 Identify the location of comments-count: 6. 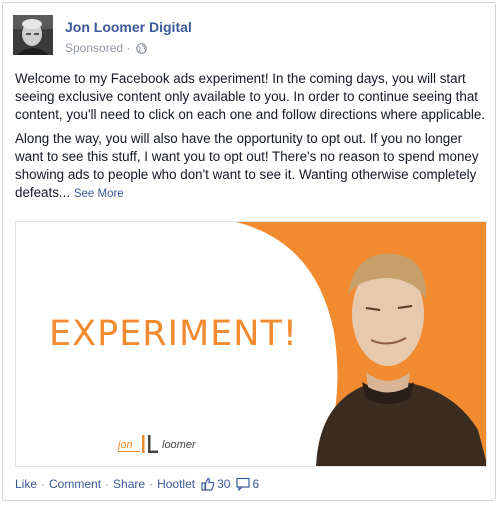
(247, 484).